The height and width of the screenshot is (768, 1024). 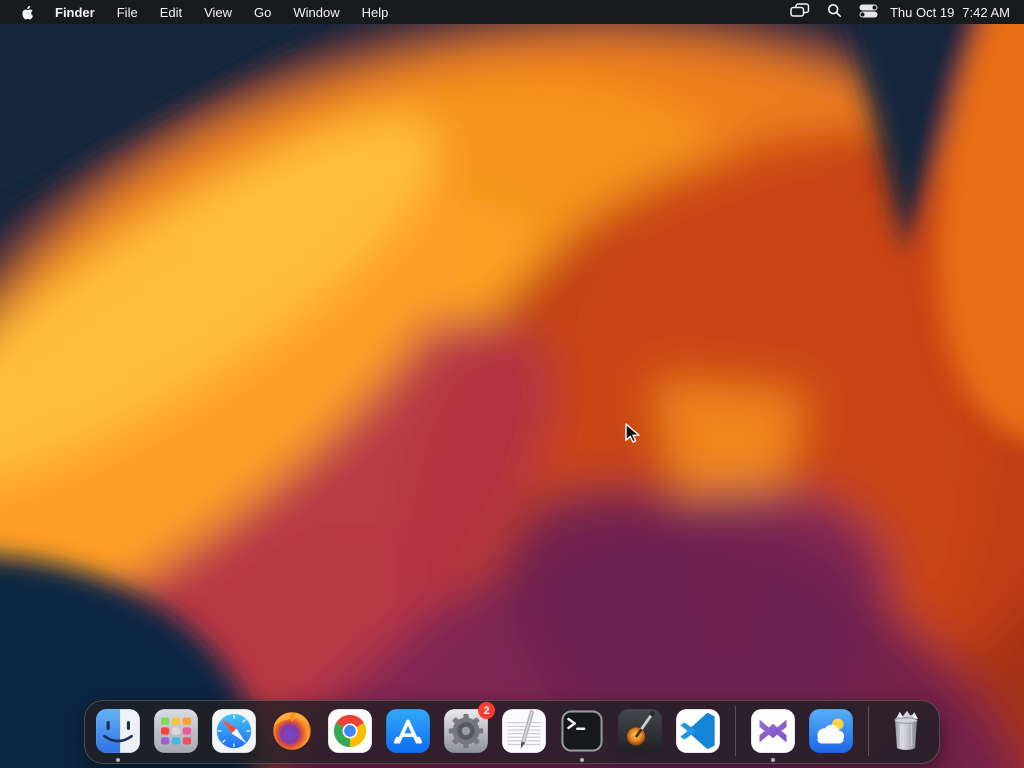 What do you see at coordinates (27, 12) in the screenshot?
I see `apple-menu-icon` at bounding box center [27, 12].